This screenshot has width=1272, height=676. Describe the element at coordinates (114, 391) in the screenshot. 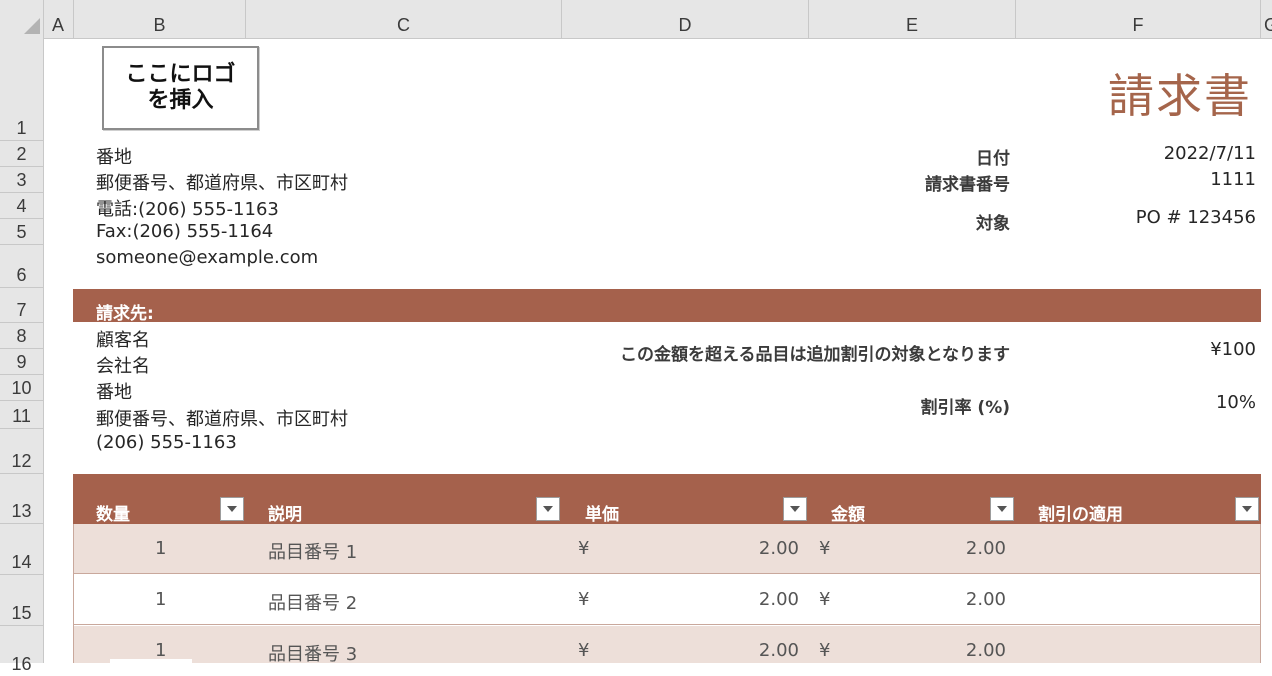

I see `bill-to-street: 番地` at that location.